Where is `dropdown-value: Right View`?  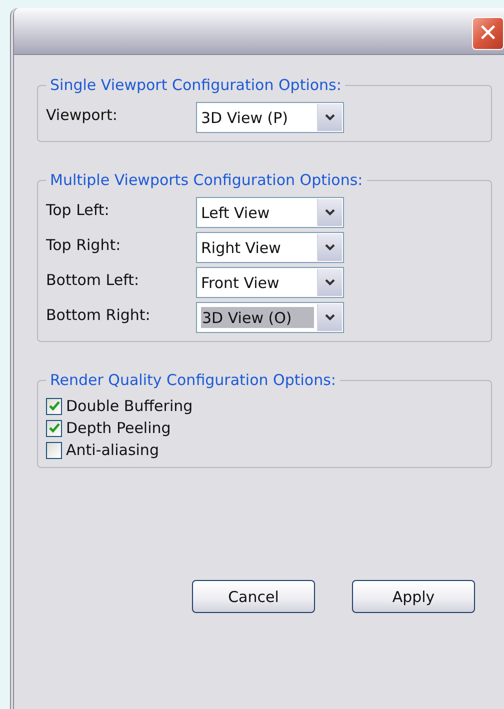
dropdown-value: Right View is located at coordinates (241, 248).